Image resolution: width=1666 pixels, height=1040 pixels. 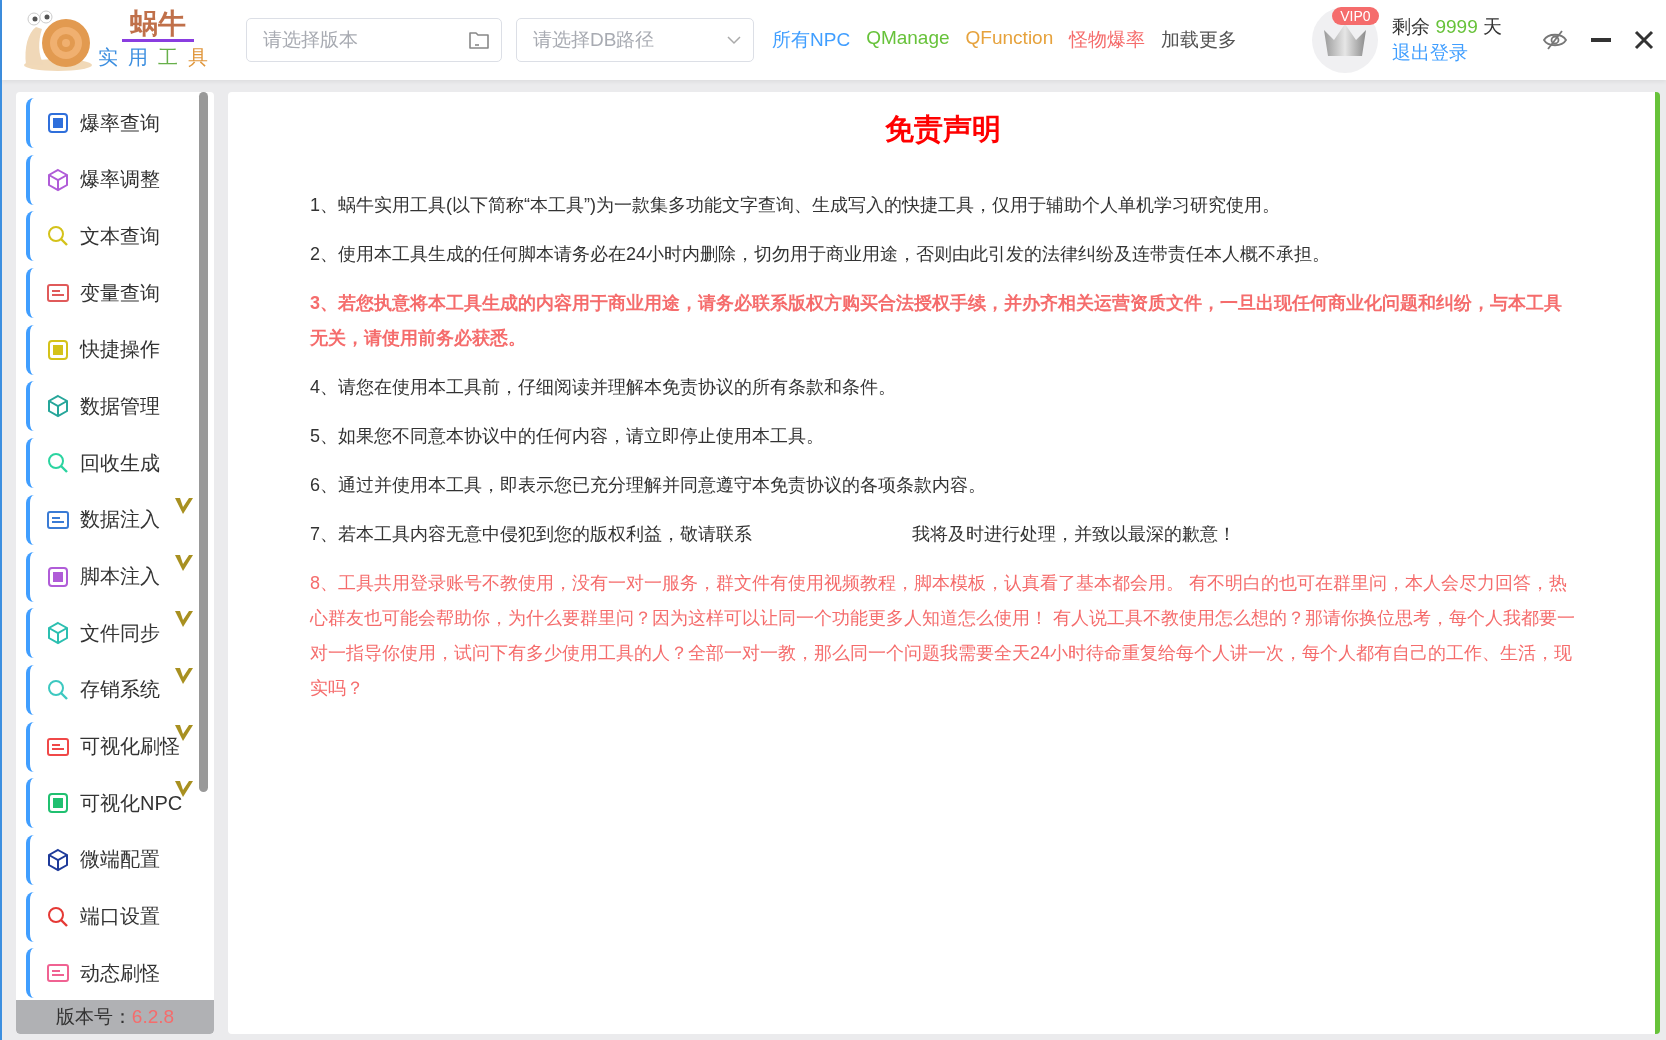 I want to click on chevron-down-icon, so click(x=734, y=40).